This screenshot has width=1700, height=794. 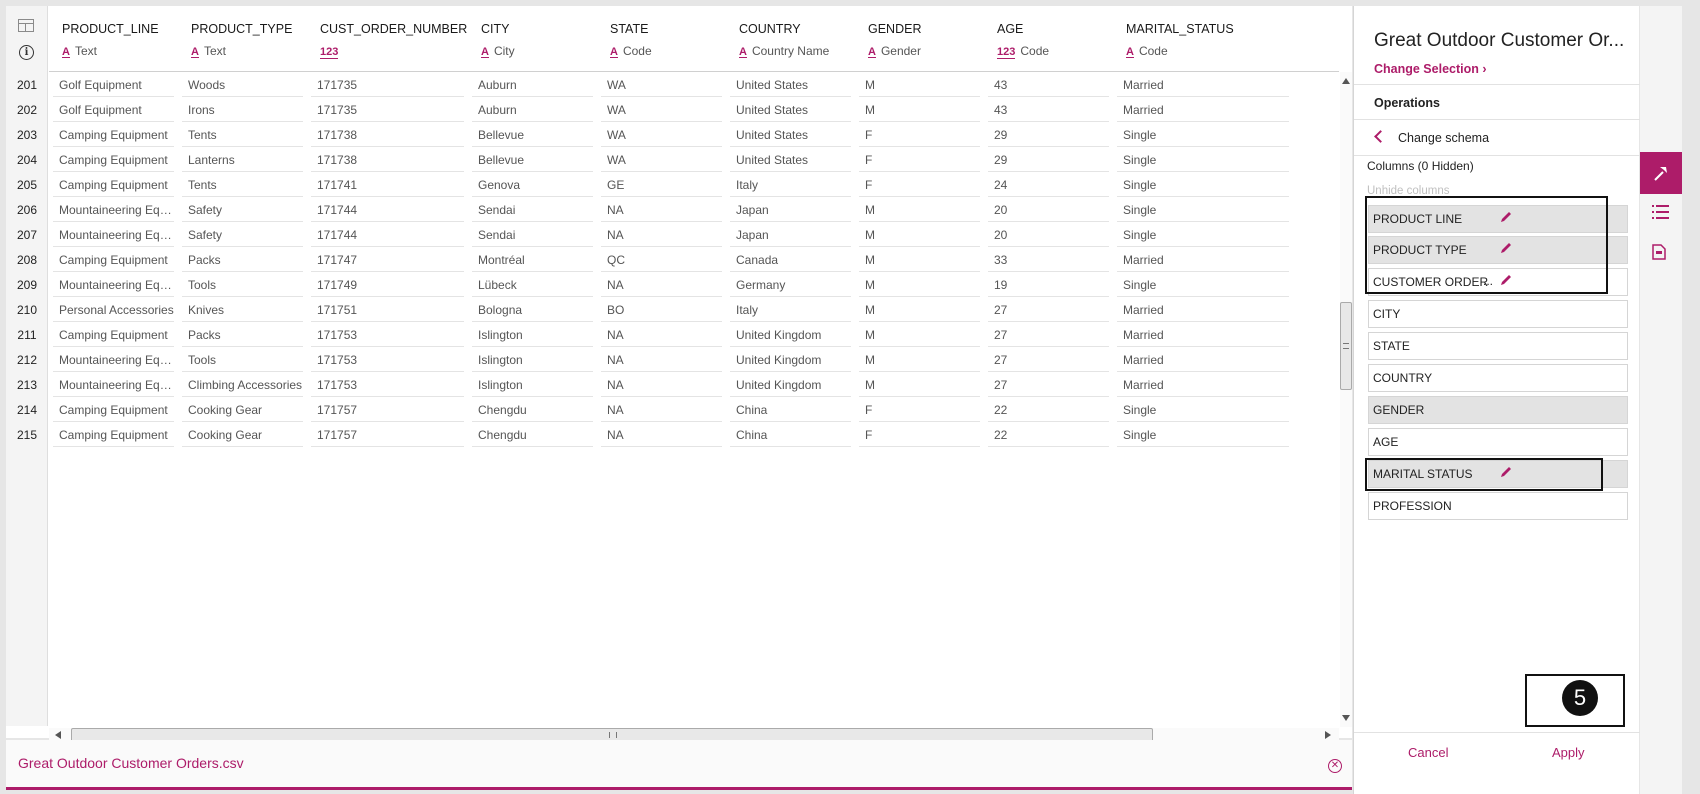 What do you see at coordinates (1380, 136) in the screenshot?
I see `chevron-left-icon` at bounding box center [1380, 136].